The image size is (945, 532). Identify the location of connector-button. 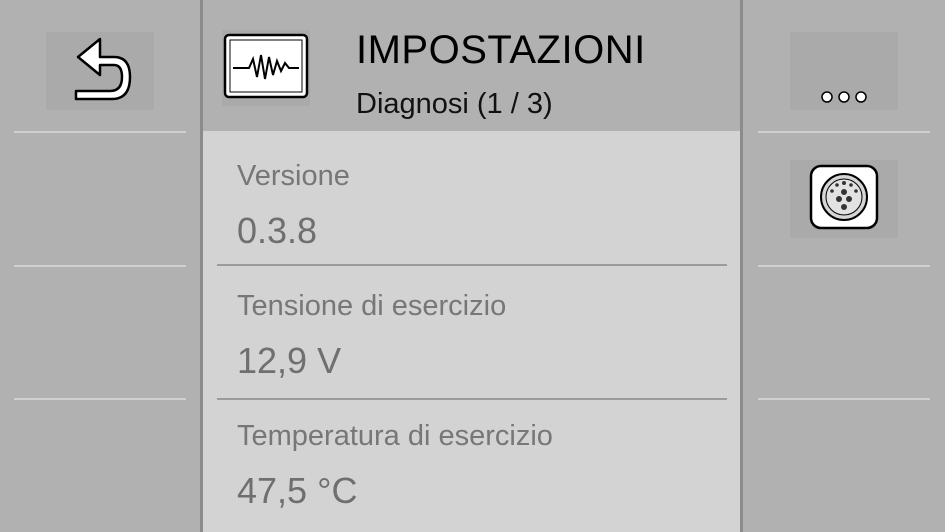
(844, 199).